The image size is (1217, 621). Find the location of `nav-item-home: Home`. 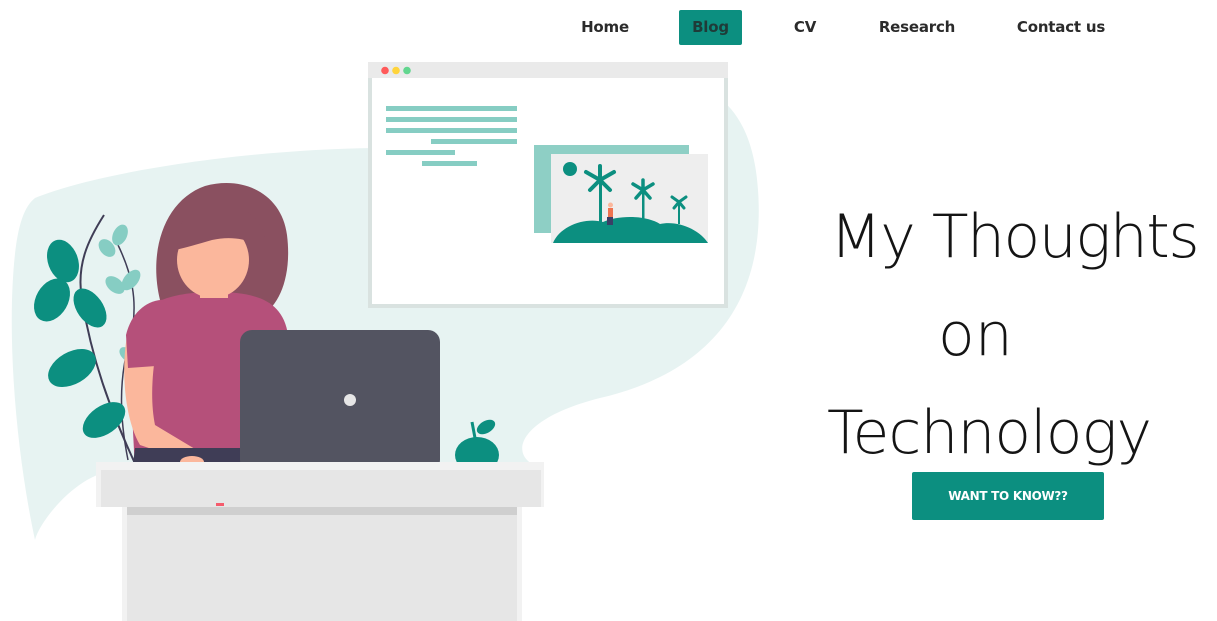

nav-item-home: Home is located at coordinates (605, 27).